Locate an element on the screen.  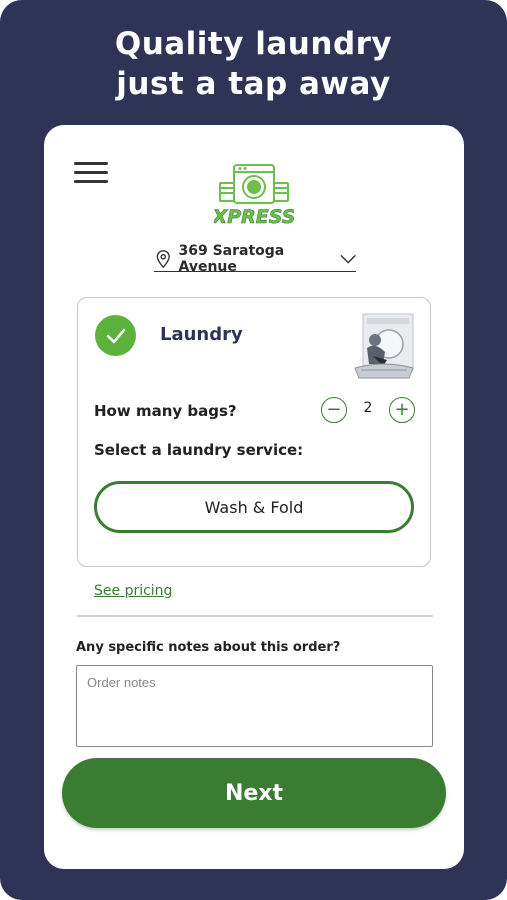
xpress-logo: XPRESS is located at coordinates (254, 195).